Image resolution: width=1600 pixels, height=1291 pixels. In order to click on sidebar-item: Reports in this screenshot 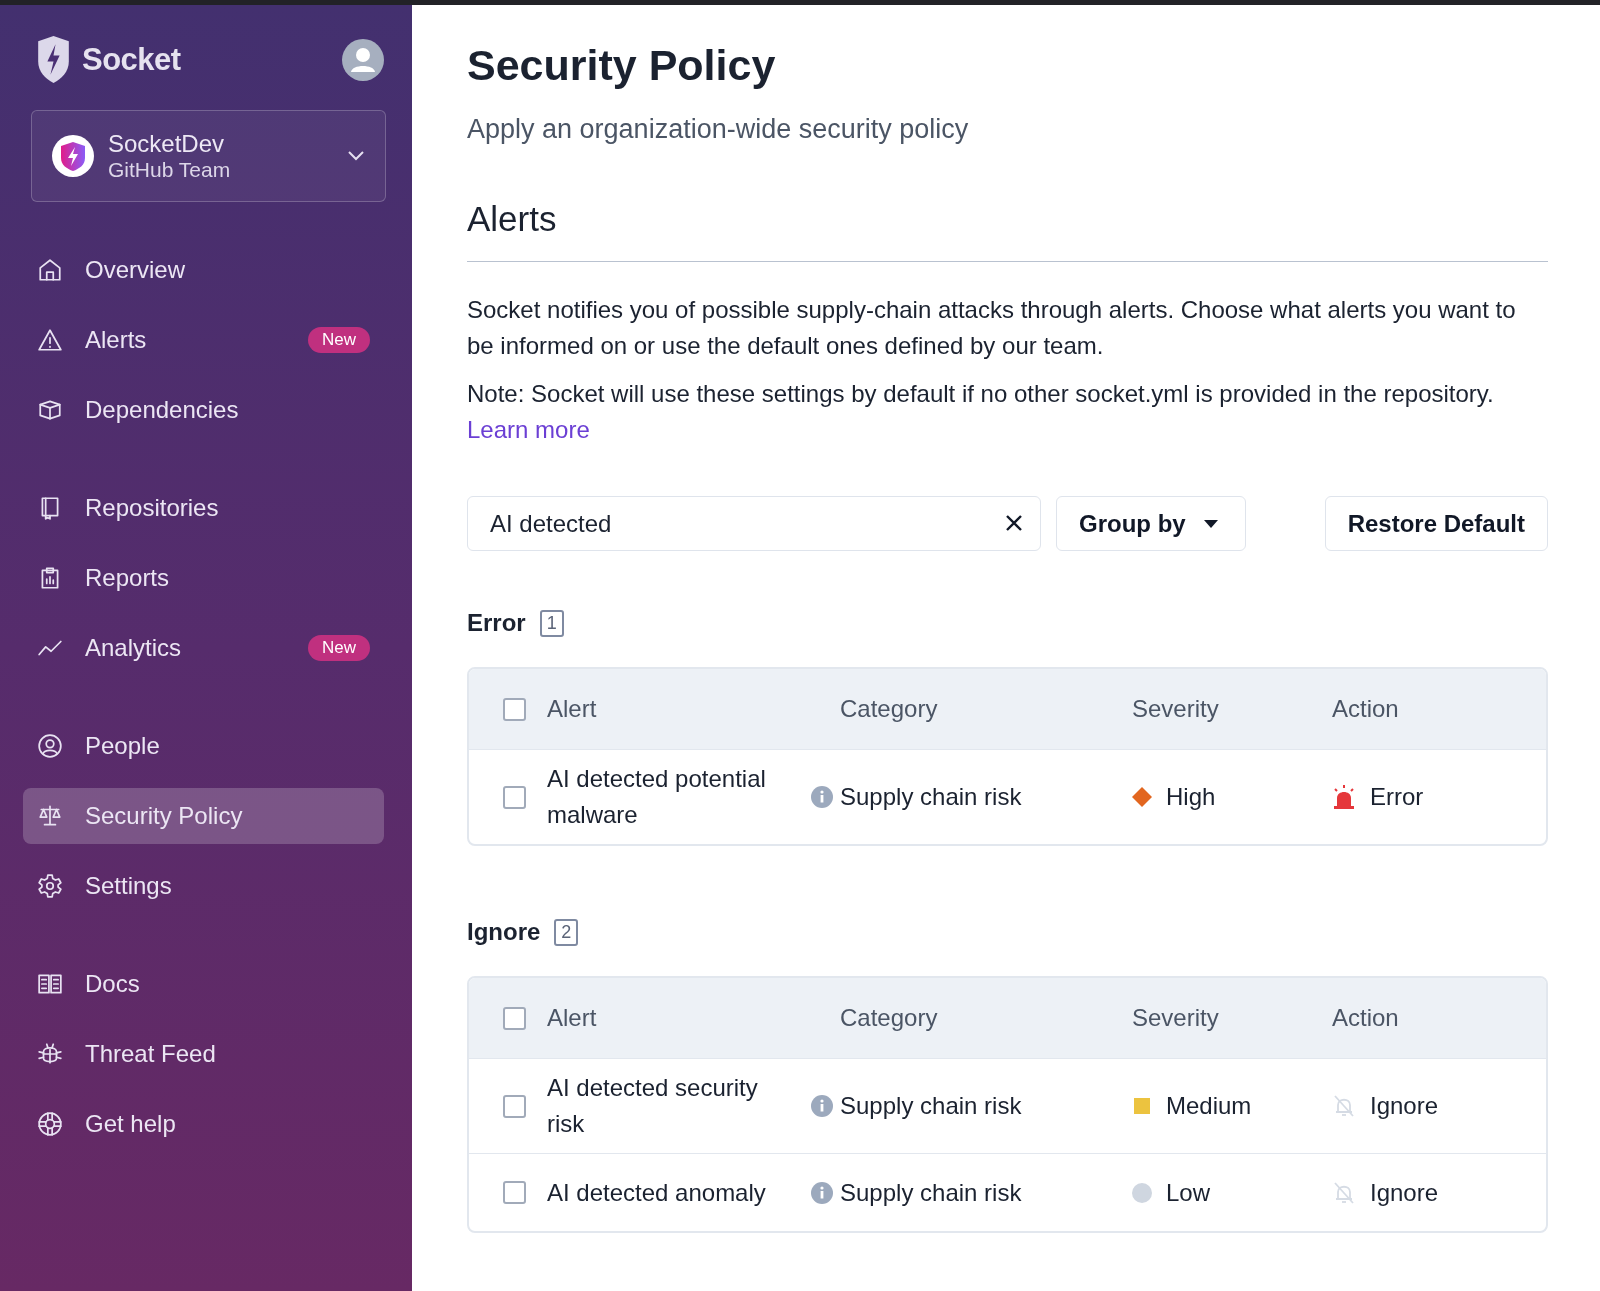, I will do `click(203, 578)`.